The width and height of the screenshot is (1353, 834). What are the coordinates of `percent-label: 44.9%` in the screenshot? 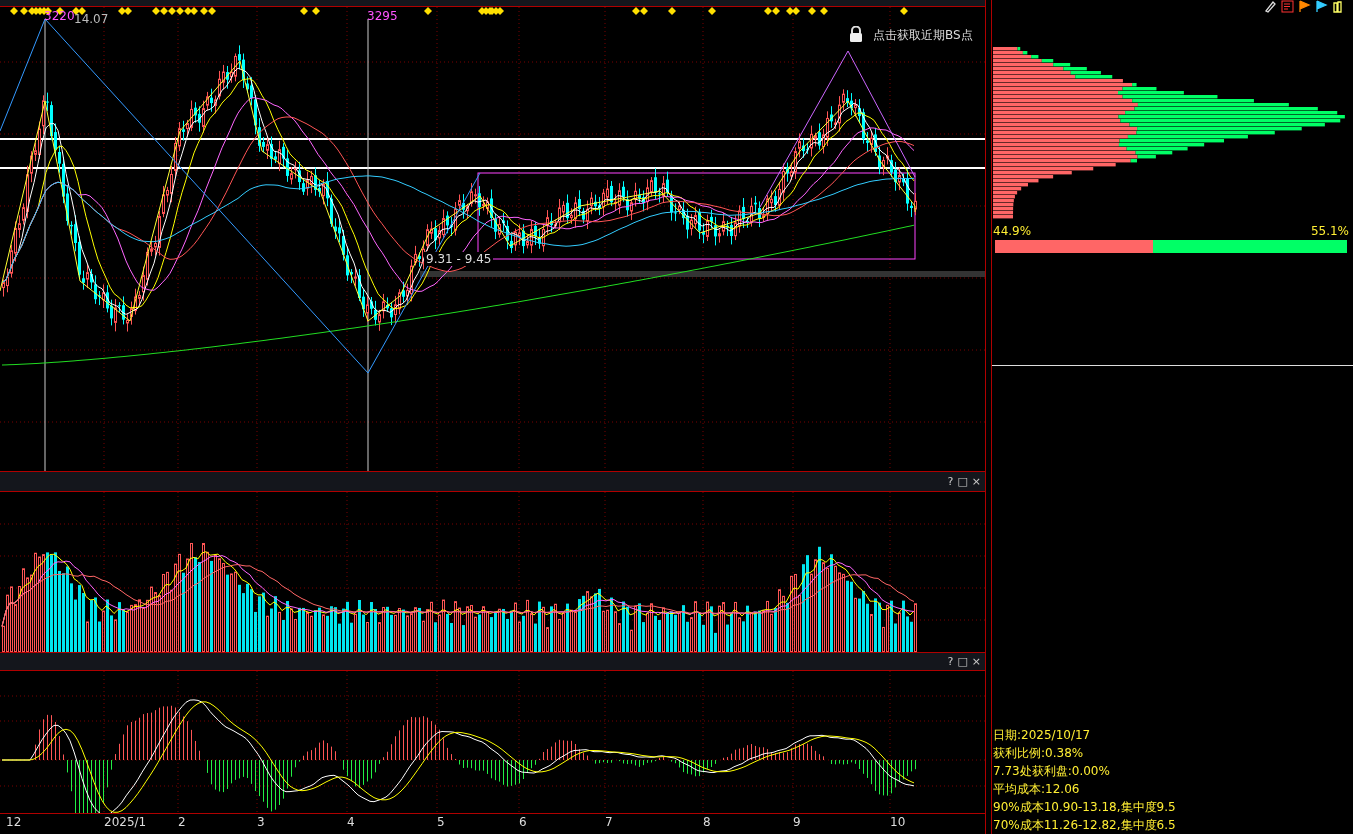 It's located at (1012, 231).